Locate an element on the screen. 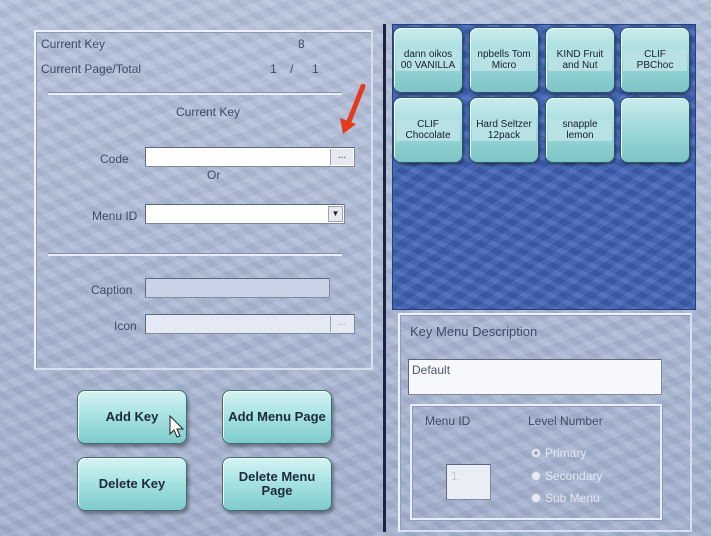 The width and height of the screenshot is (711, 536). menu-key-label: Hard Seltzer 12pack is located at coordinates (504, 130).